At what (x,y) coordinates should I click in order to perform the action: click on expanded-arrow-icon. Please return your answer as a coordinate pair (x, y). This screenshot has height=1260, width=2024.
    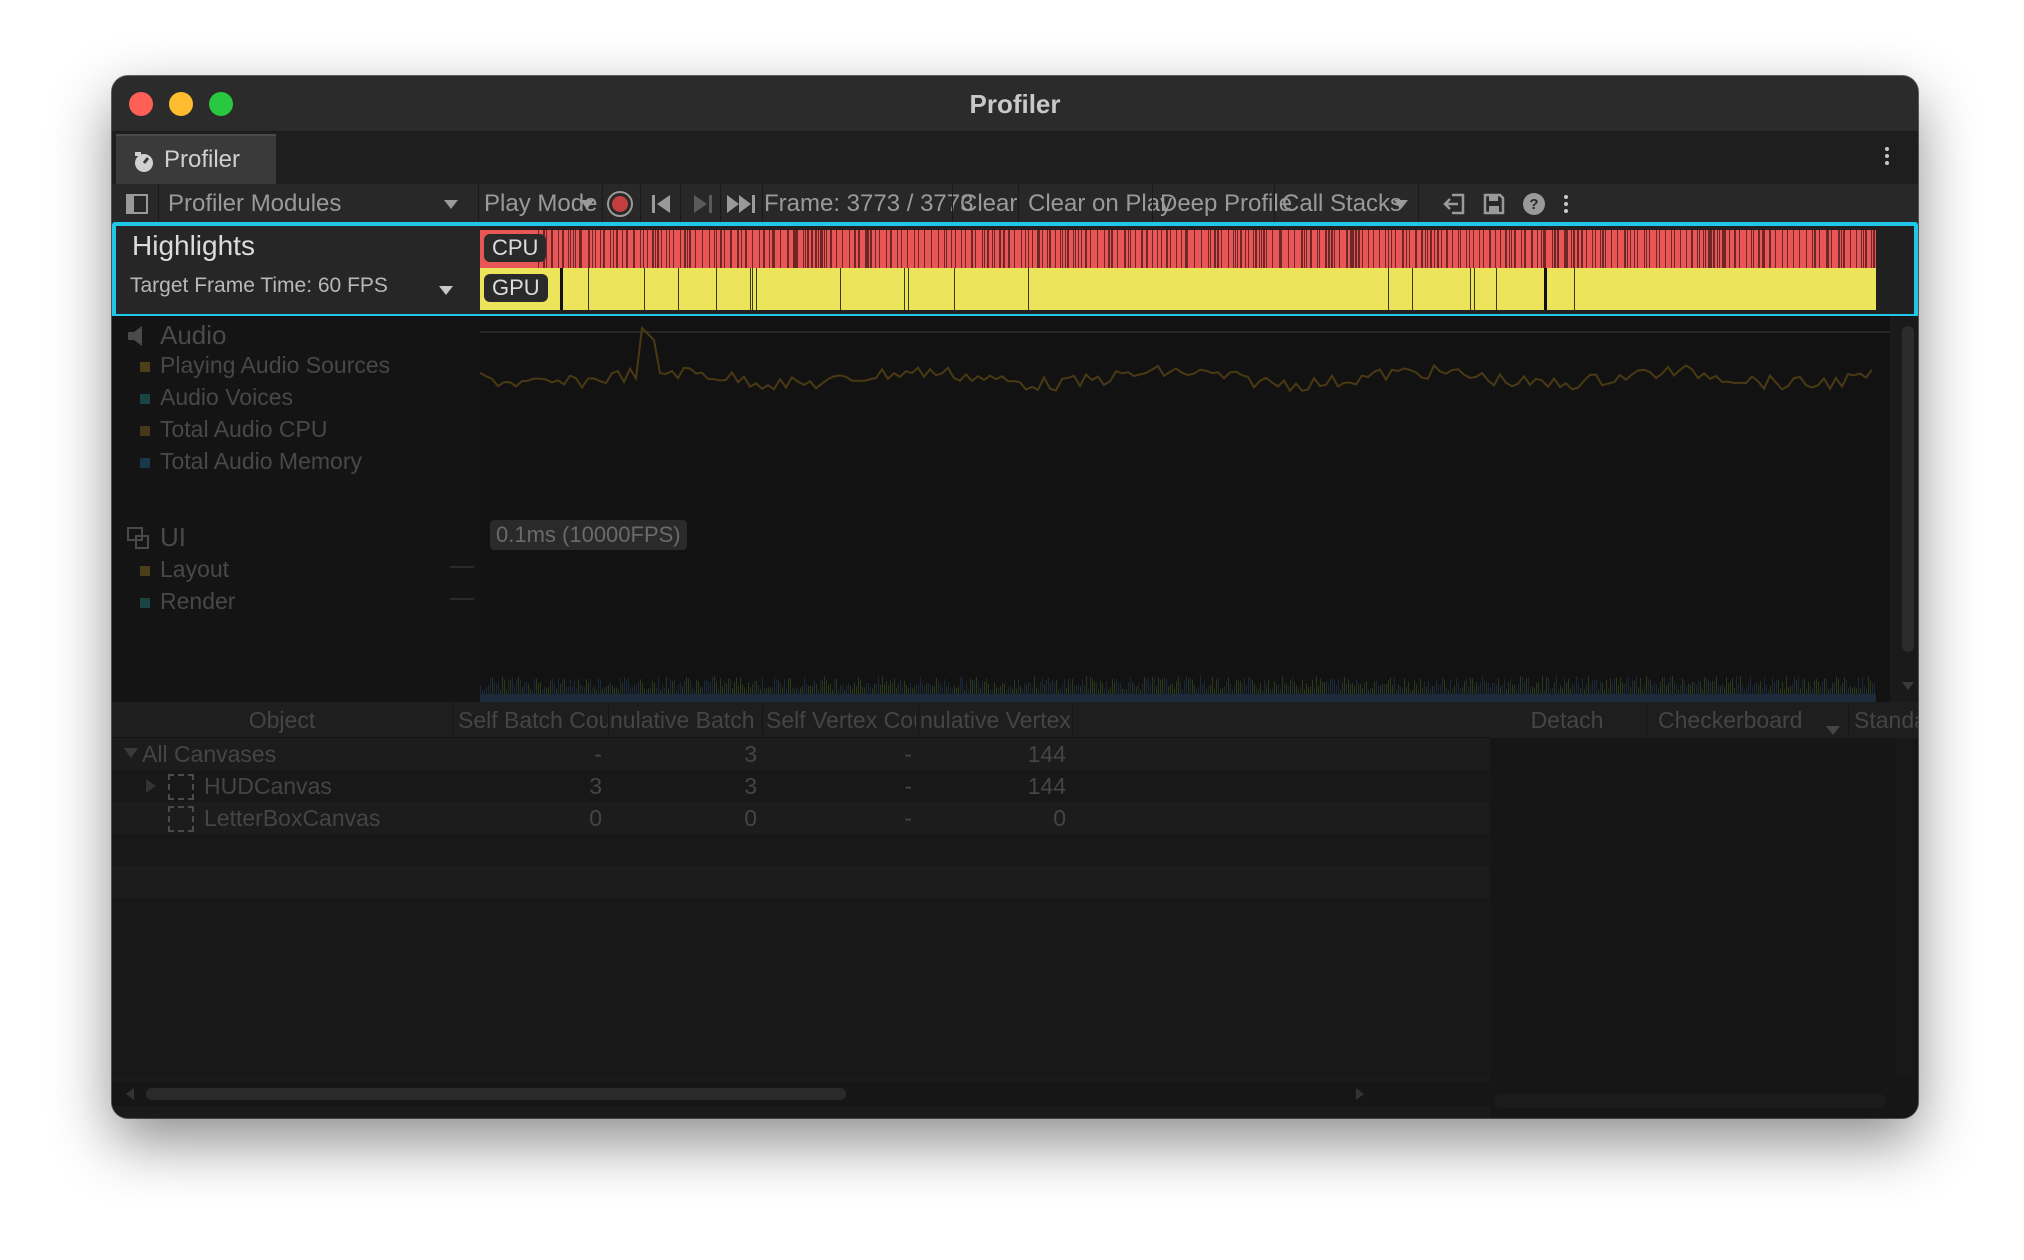
    Looking at the image, I should click on (131, 754).